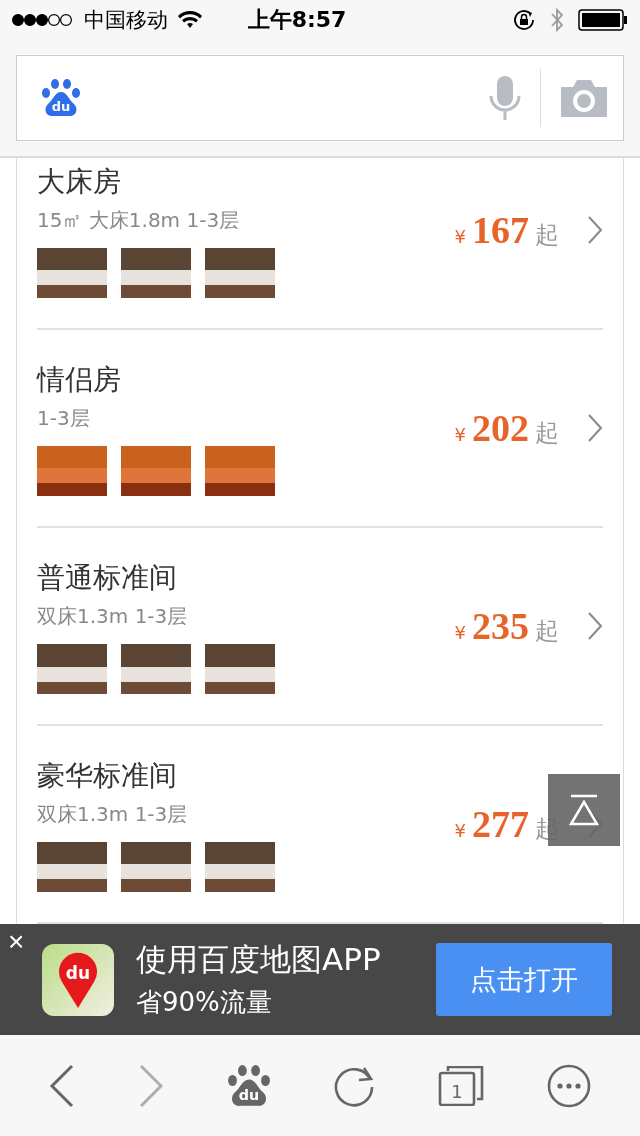  What do you see at coordinates (107, 577) in the screenshot?
I see `room-name: 普通标准间` at bounding box center [107, 577].